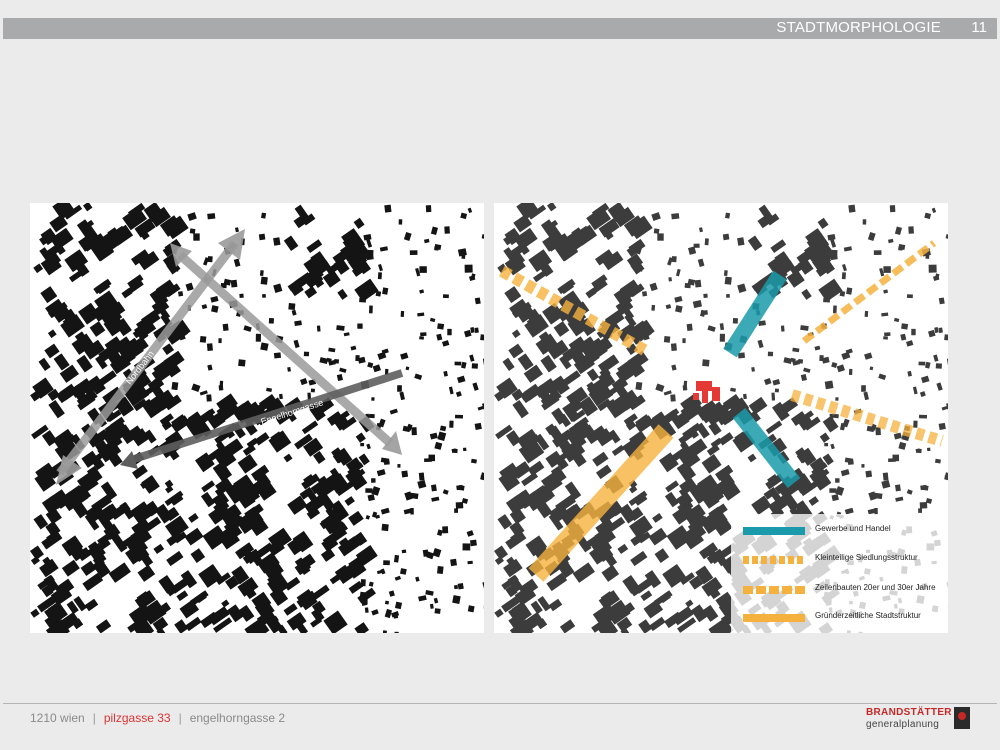 Image resolution: width=1000 pixels, height=750 pixels. Describe the element at coordinates (979, 27) in the screenshot. I see `page-number: 11` at that location.